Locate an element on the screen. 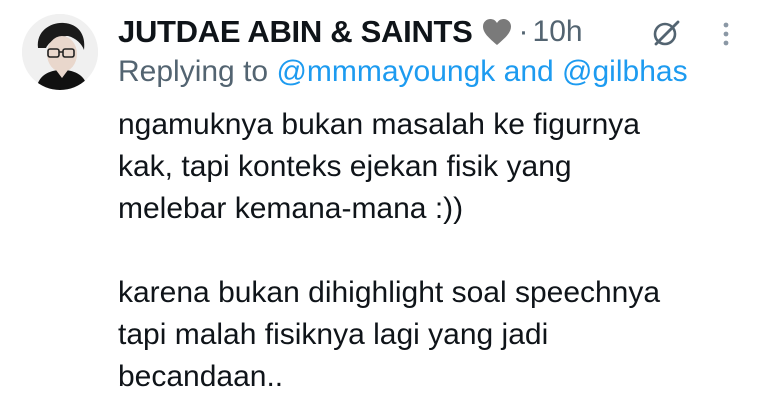 The height and width of the screenshot is (406, 758). tweet-line: becandaan.. is located at coordinates (201, 376).